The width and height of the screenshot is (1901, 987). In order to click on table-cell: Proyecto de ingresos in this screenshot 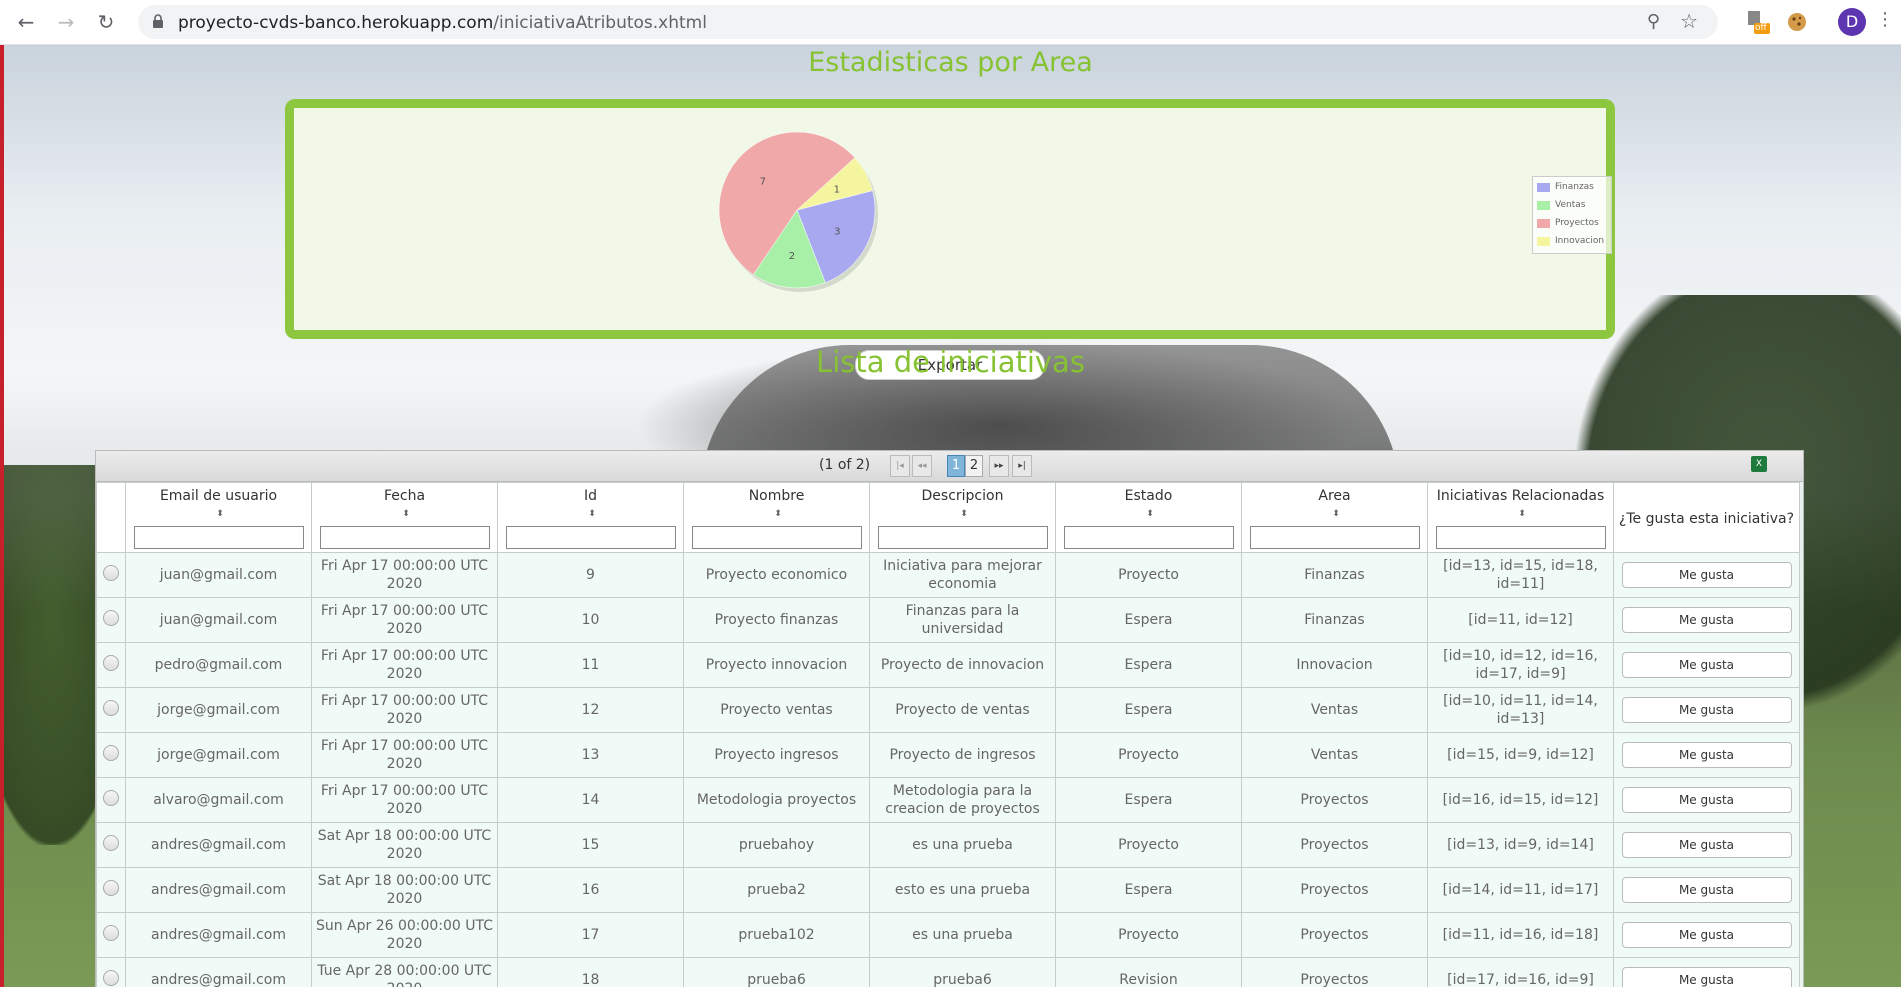, I will do `click(962, 755)`.